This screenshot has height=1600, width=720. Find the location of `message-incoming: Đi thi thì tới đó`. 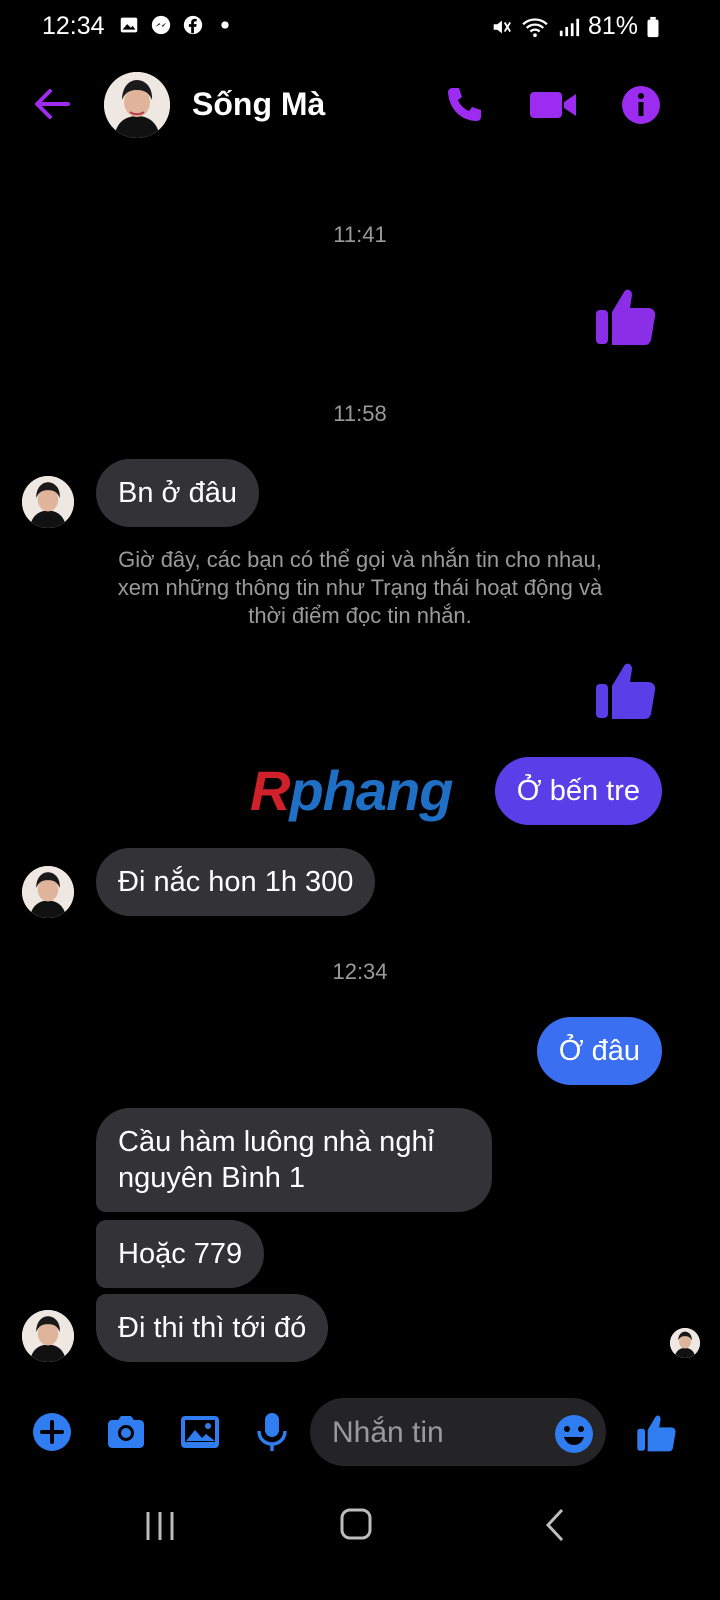

message-incoming: Đi thi thì tới đó is located at coordinates (212, 1328).